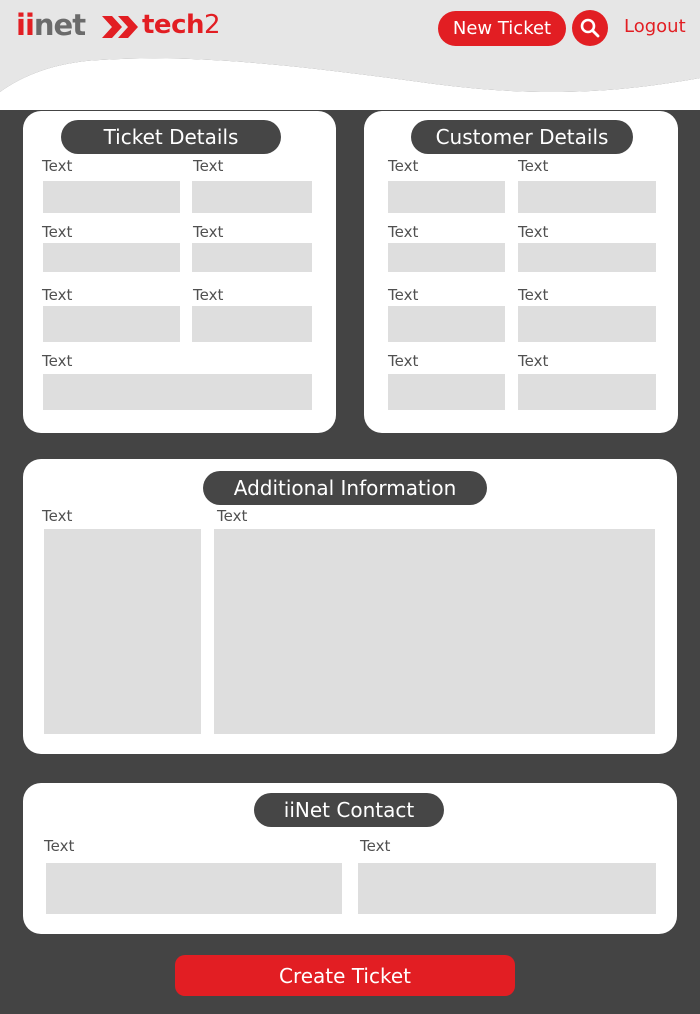 The height and width of the screenshot is (1014, 700). I want to click on tech2-logo: tech2, so click(181, 25).